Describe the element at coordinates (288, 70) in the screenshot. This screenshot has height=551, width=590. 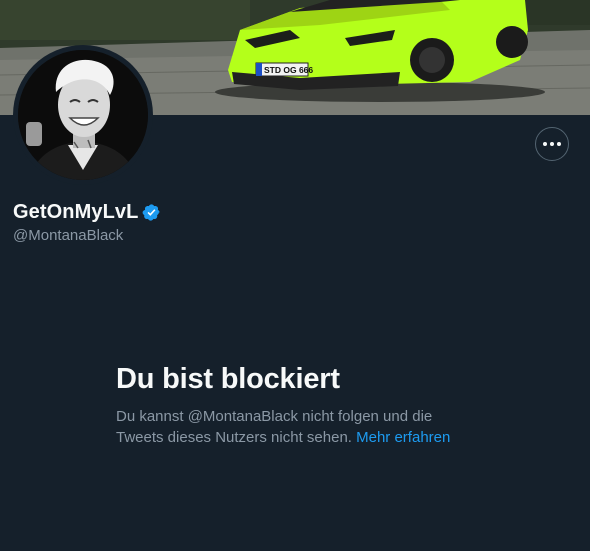
I see `license-plate-text: STD OG 666` at that location.